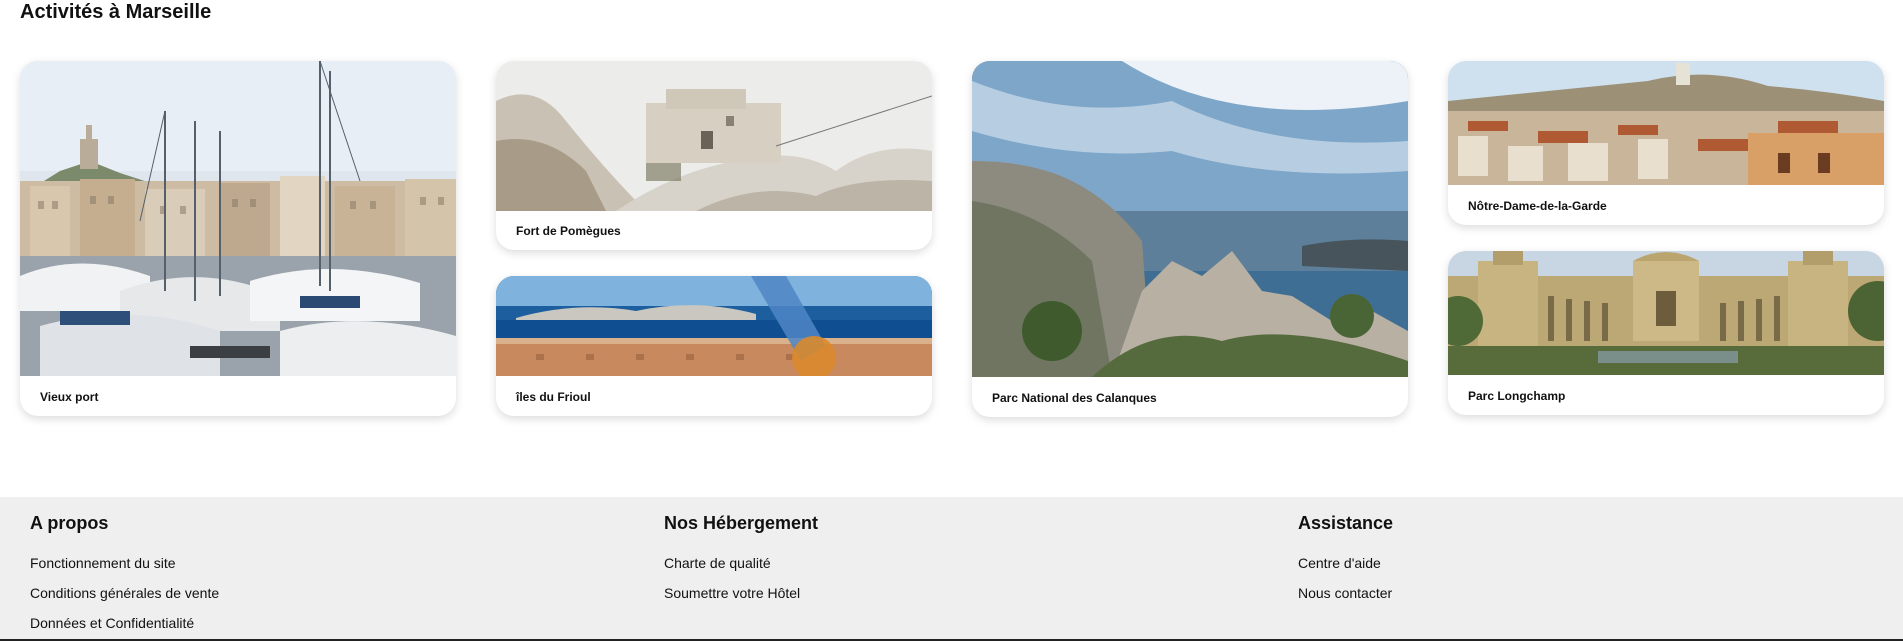 This screenshot has width=1903, height=641. Describe the element at coordinates (714, 326) in the screenshot. I see `iles-du-frioul-image` at that location.